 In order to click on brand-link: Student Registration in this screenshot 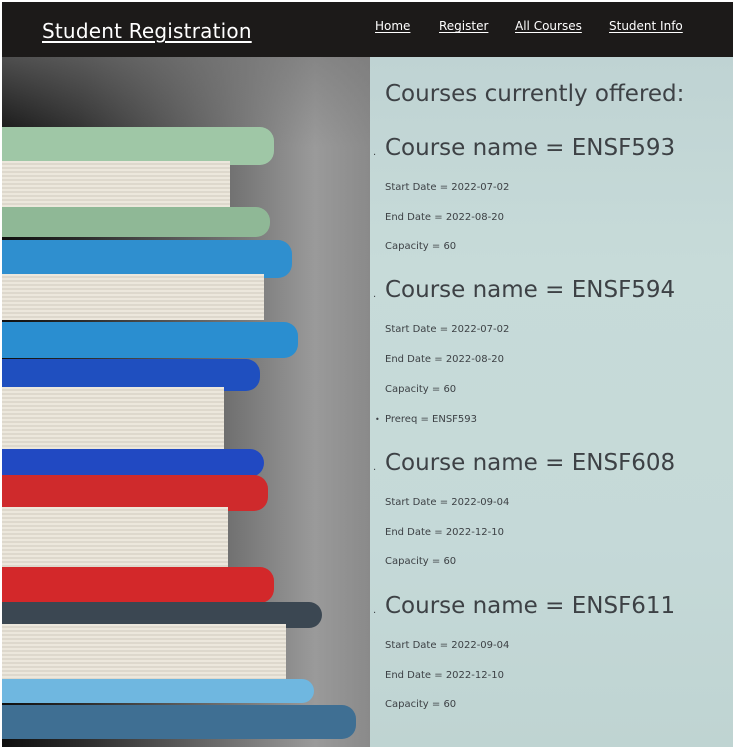, I will do `click(147, 31)`.